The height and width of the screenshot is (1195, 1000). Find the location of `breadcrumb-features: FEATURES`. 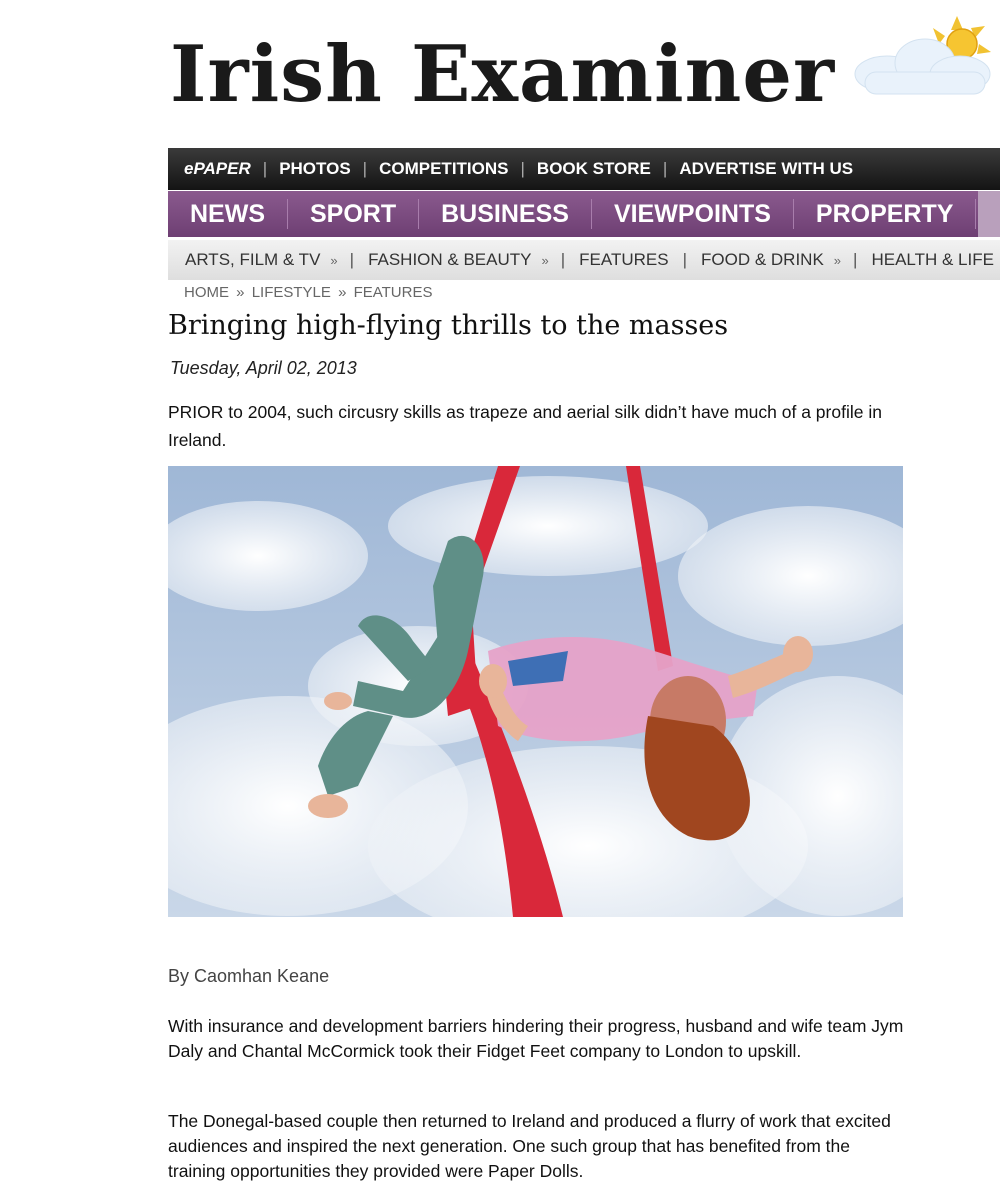

breadcrumb-features: FEATURES is located at coordinates (393, 292).